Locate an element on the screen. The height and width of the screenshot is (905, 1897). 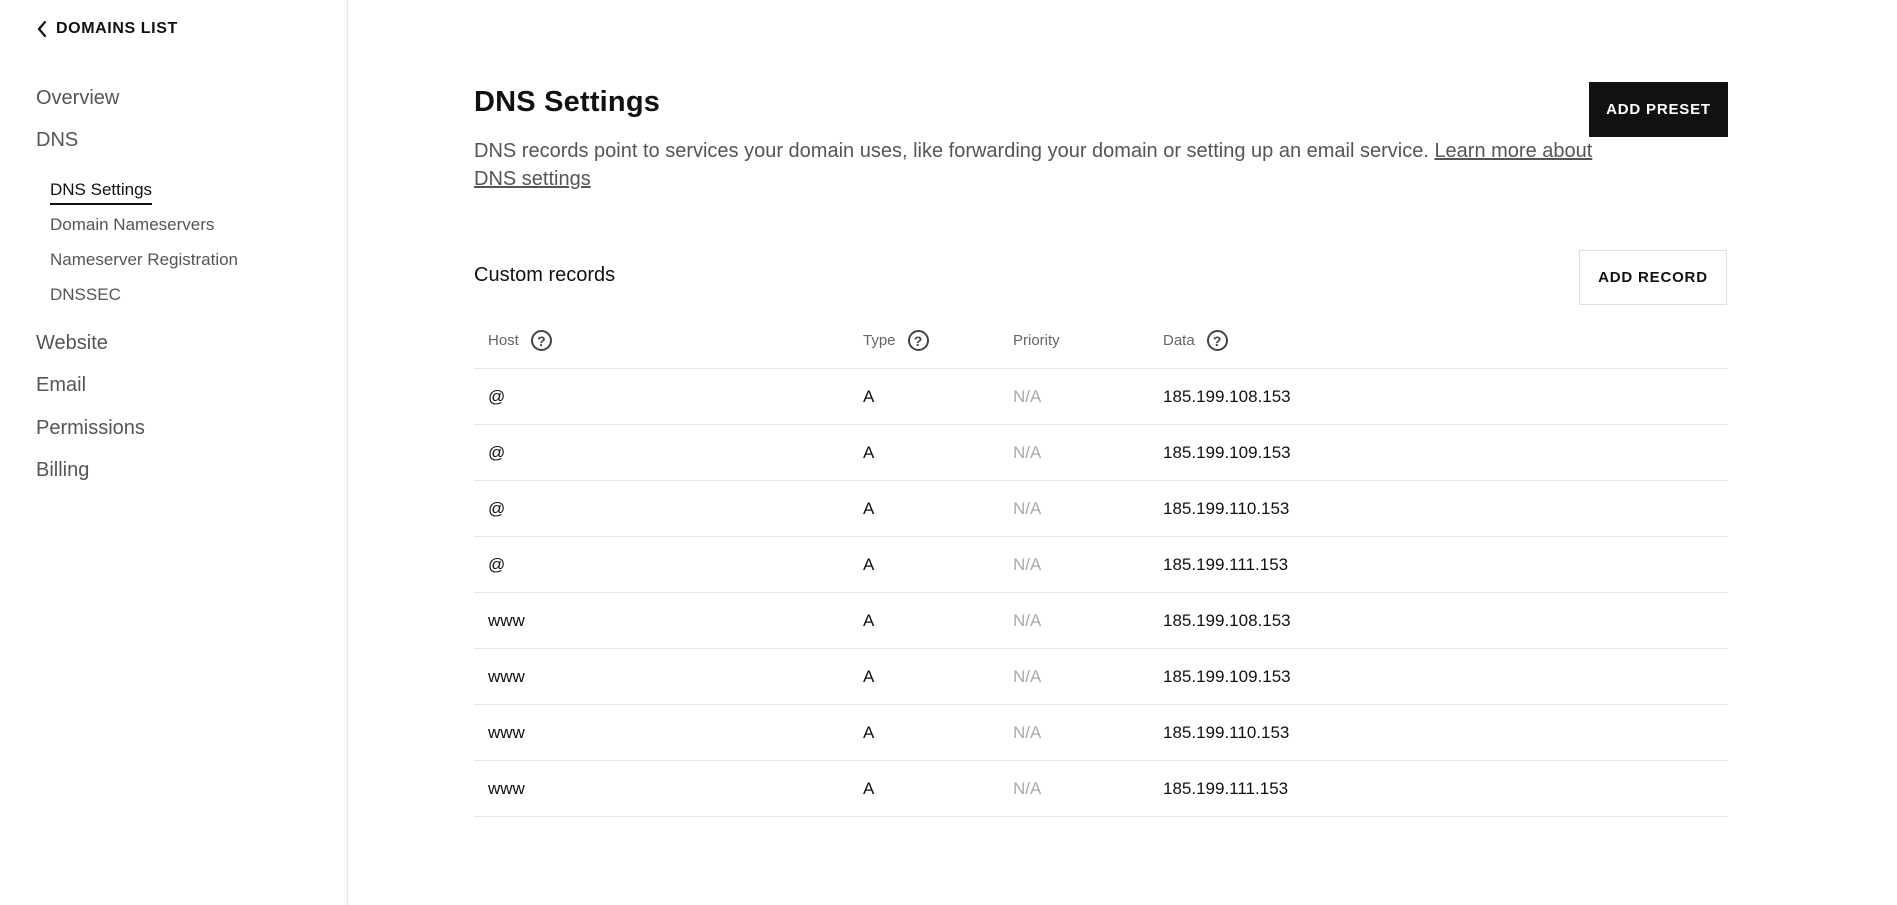
table-row: www A N/A 185.199.110.153 is located at coordinates (1101, 733).